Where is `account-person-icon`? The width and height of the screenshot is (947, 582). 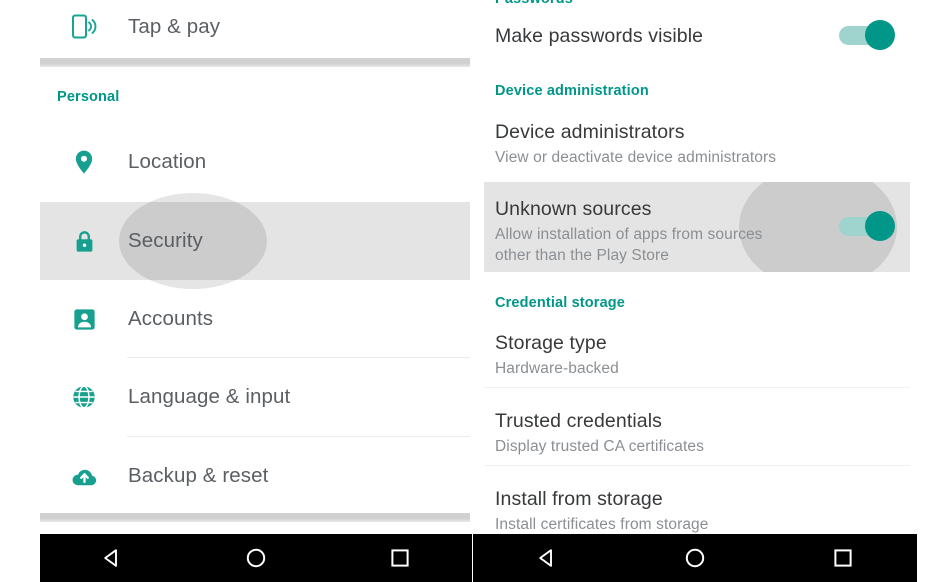 account-person-icon is located at coordinates (84, 319).